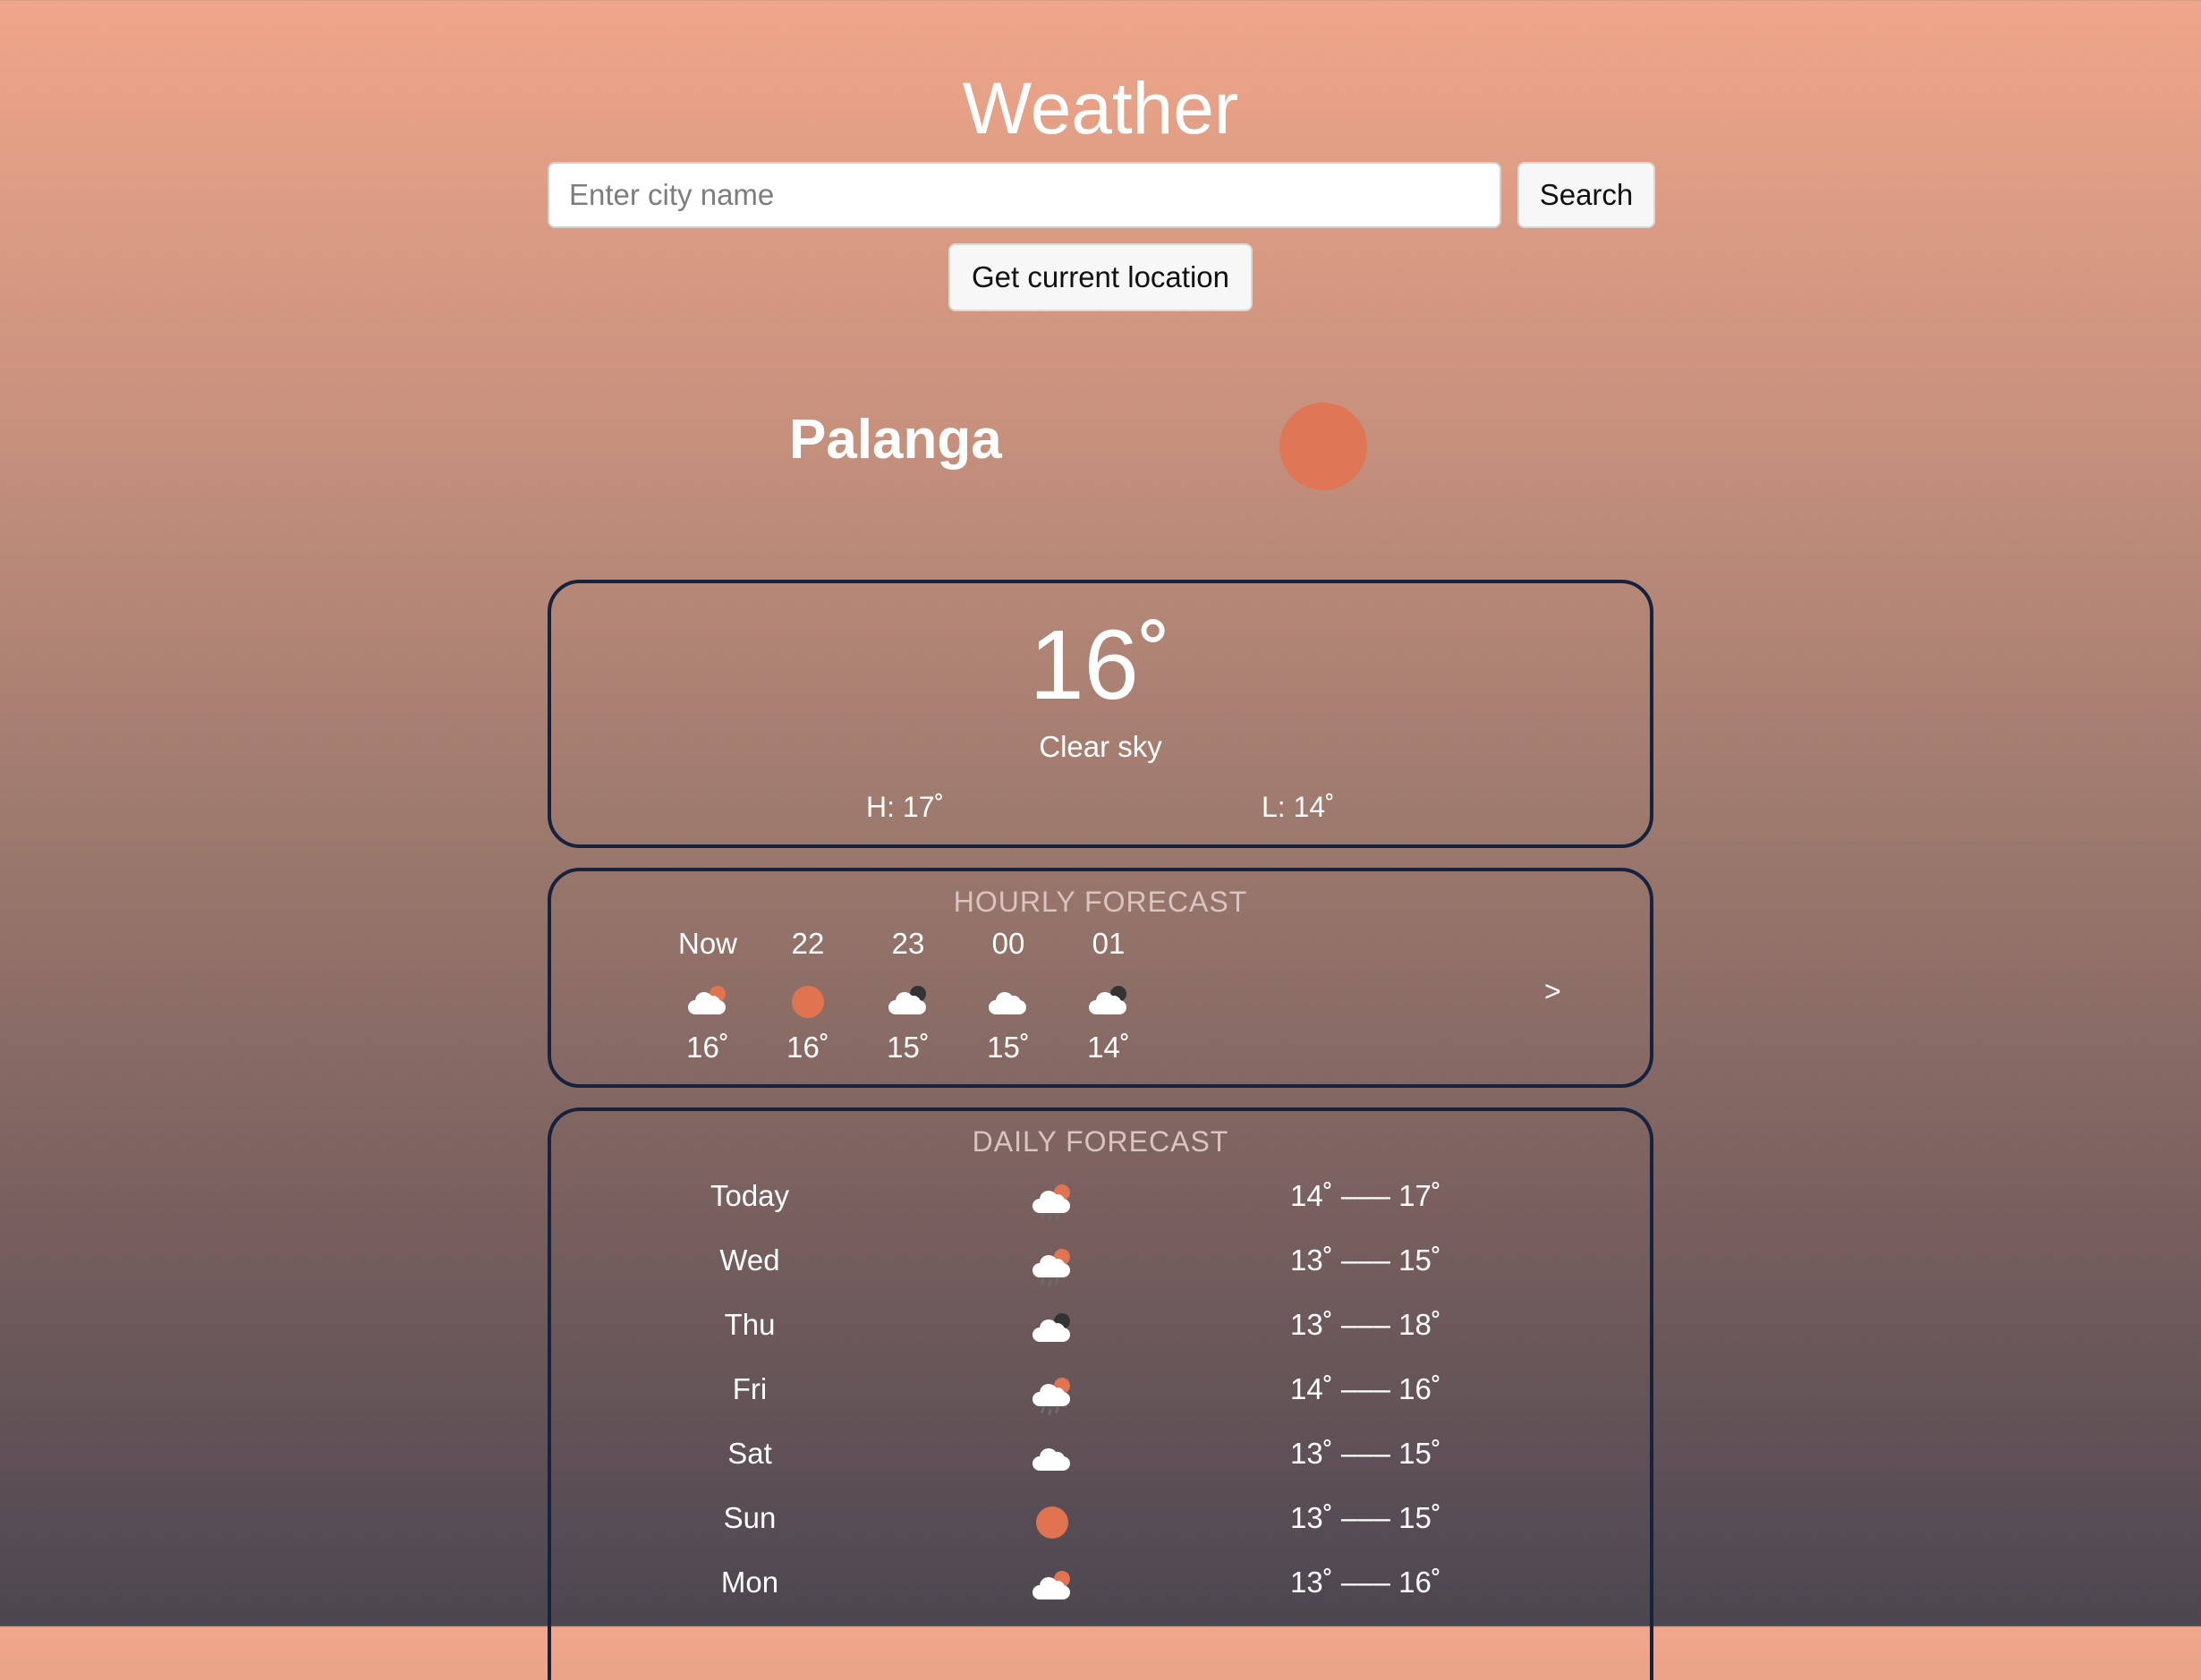  I want to click on daily-row: Fri 14˚ ––– 16˚, so click(1100, 1395).